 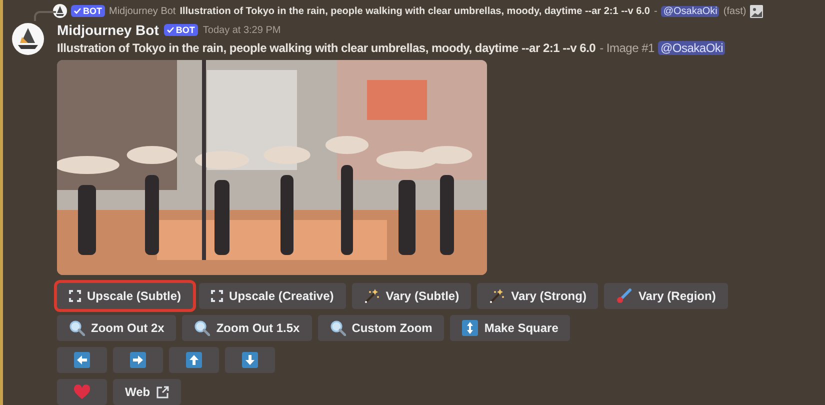 I want to click on action-button: Vary (Region), so click(x=666, y=296).